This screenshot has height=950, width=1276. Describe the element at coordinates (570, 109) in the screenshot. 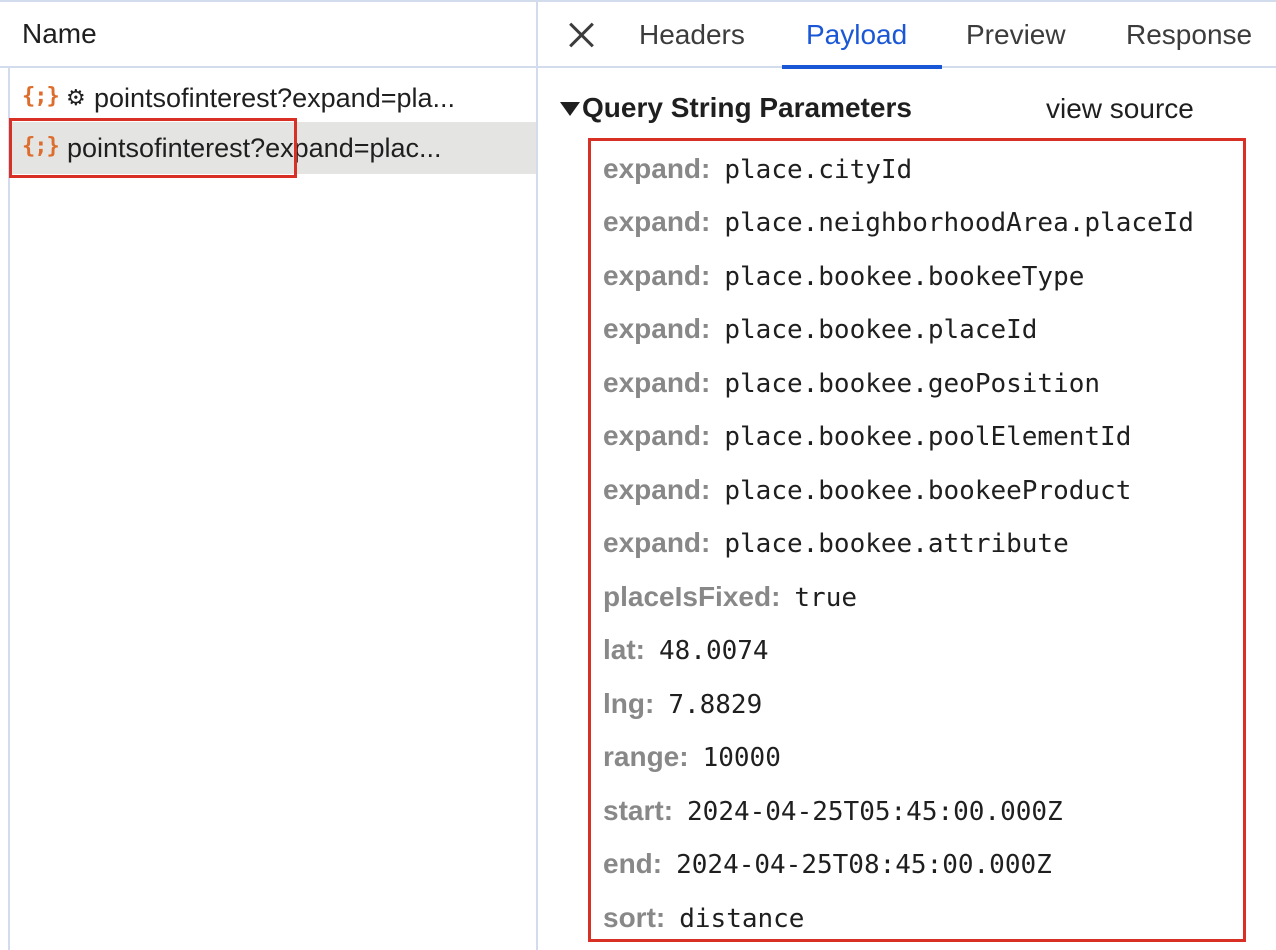

I see `expand-triangle-icon` at that location.